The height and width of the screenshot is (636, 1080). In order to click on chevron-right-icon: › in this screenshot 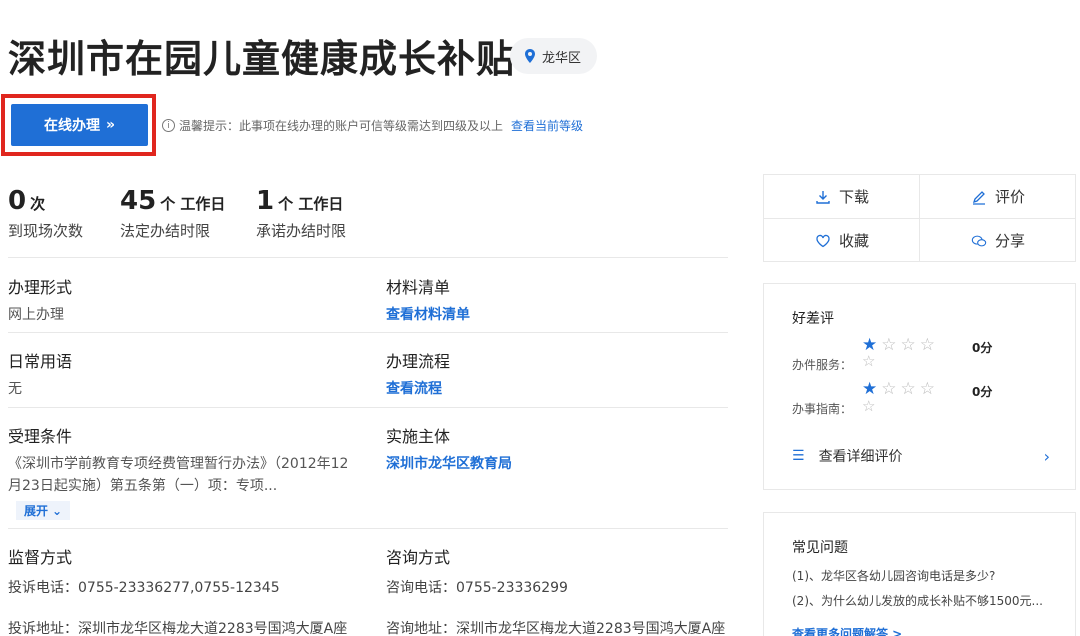, I will do `click(1046, 456)`.